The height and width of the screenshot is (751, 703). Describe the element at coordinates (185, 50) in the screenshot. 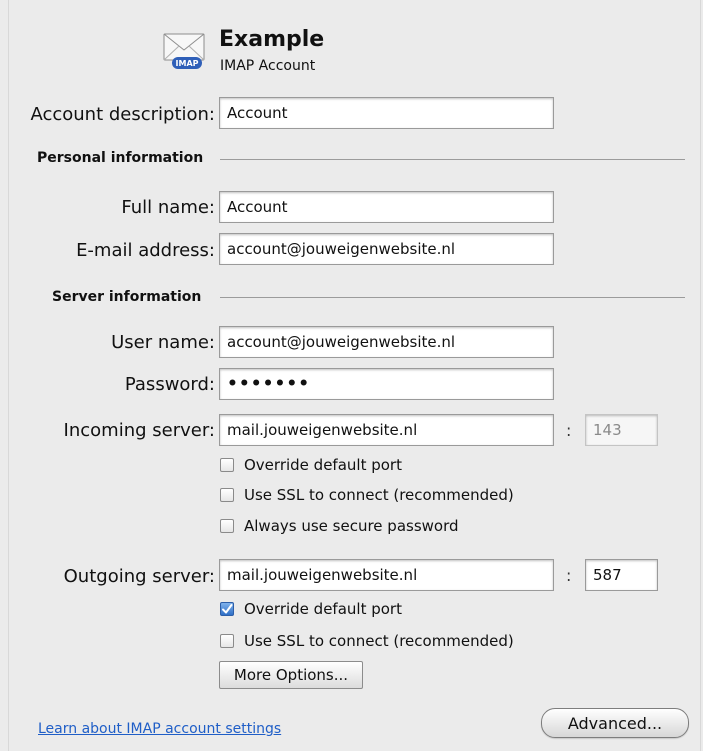

I see `envelope-icon: IMAP` at that location.